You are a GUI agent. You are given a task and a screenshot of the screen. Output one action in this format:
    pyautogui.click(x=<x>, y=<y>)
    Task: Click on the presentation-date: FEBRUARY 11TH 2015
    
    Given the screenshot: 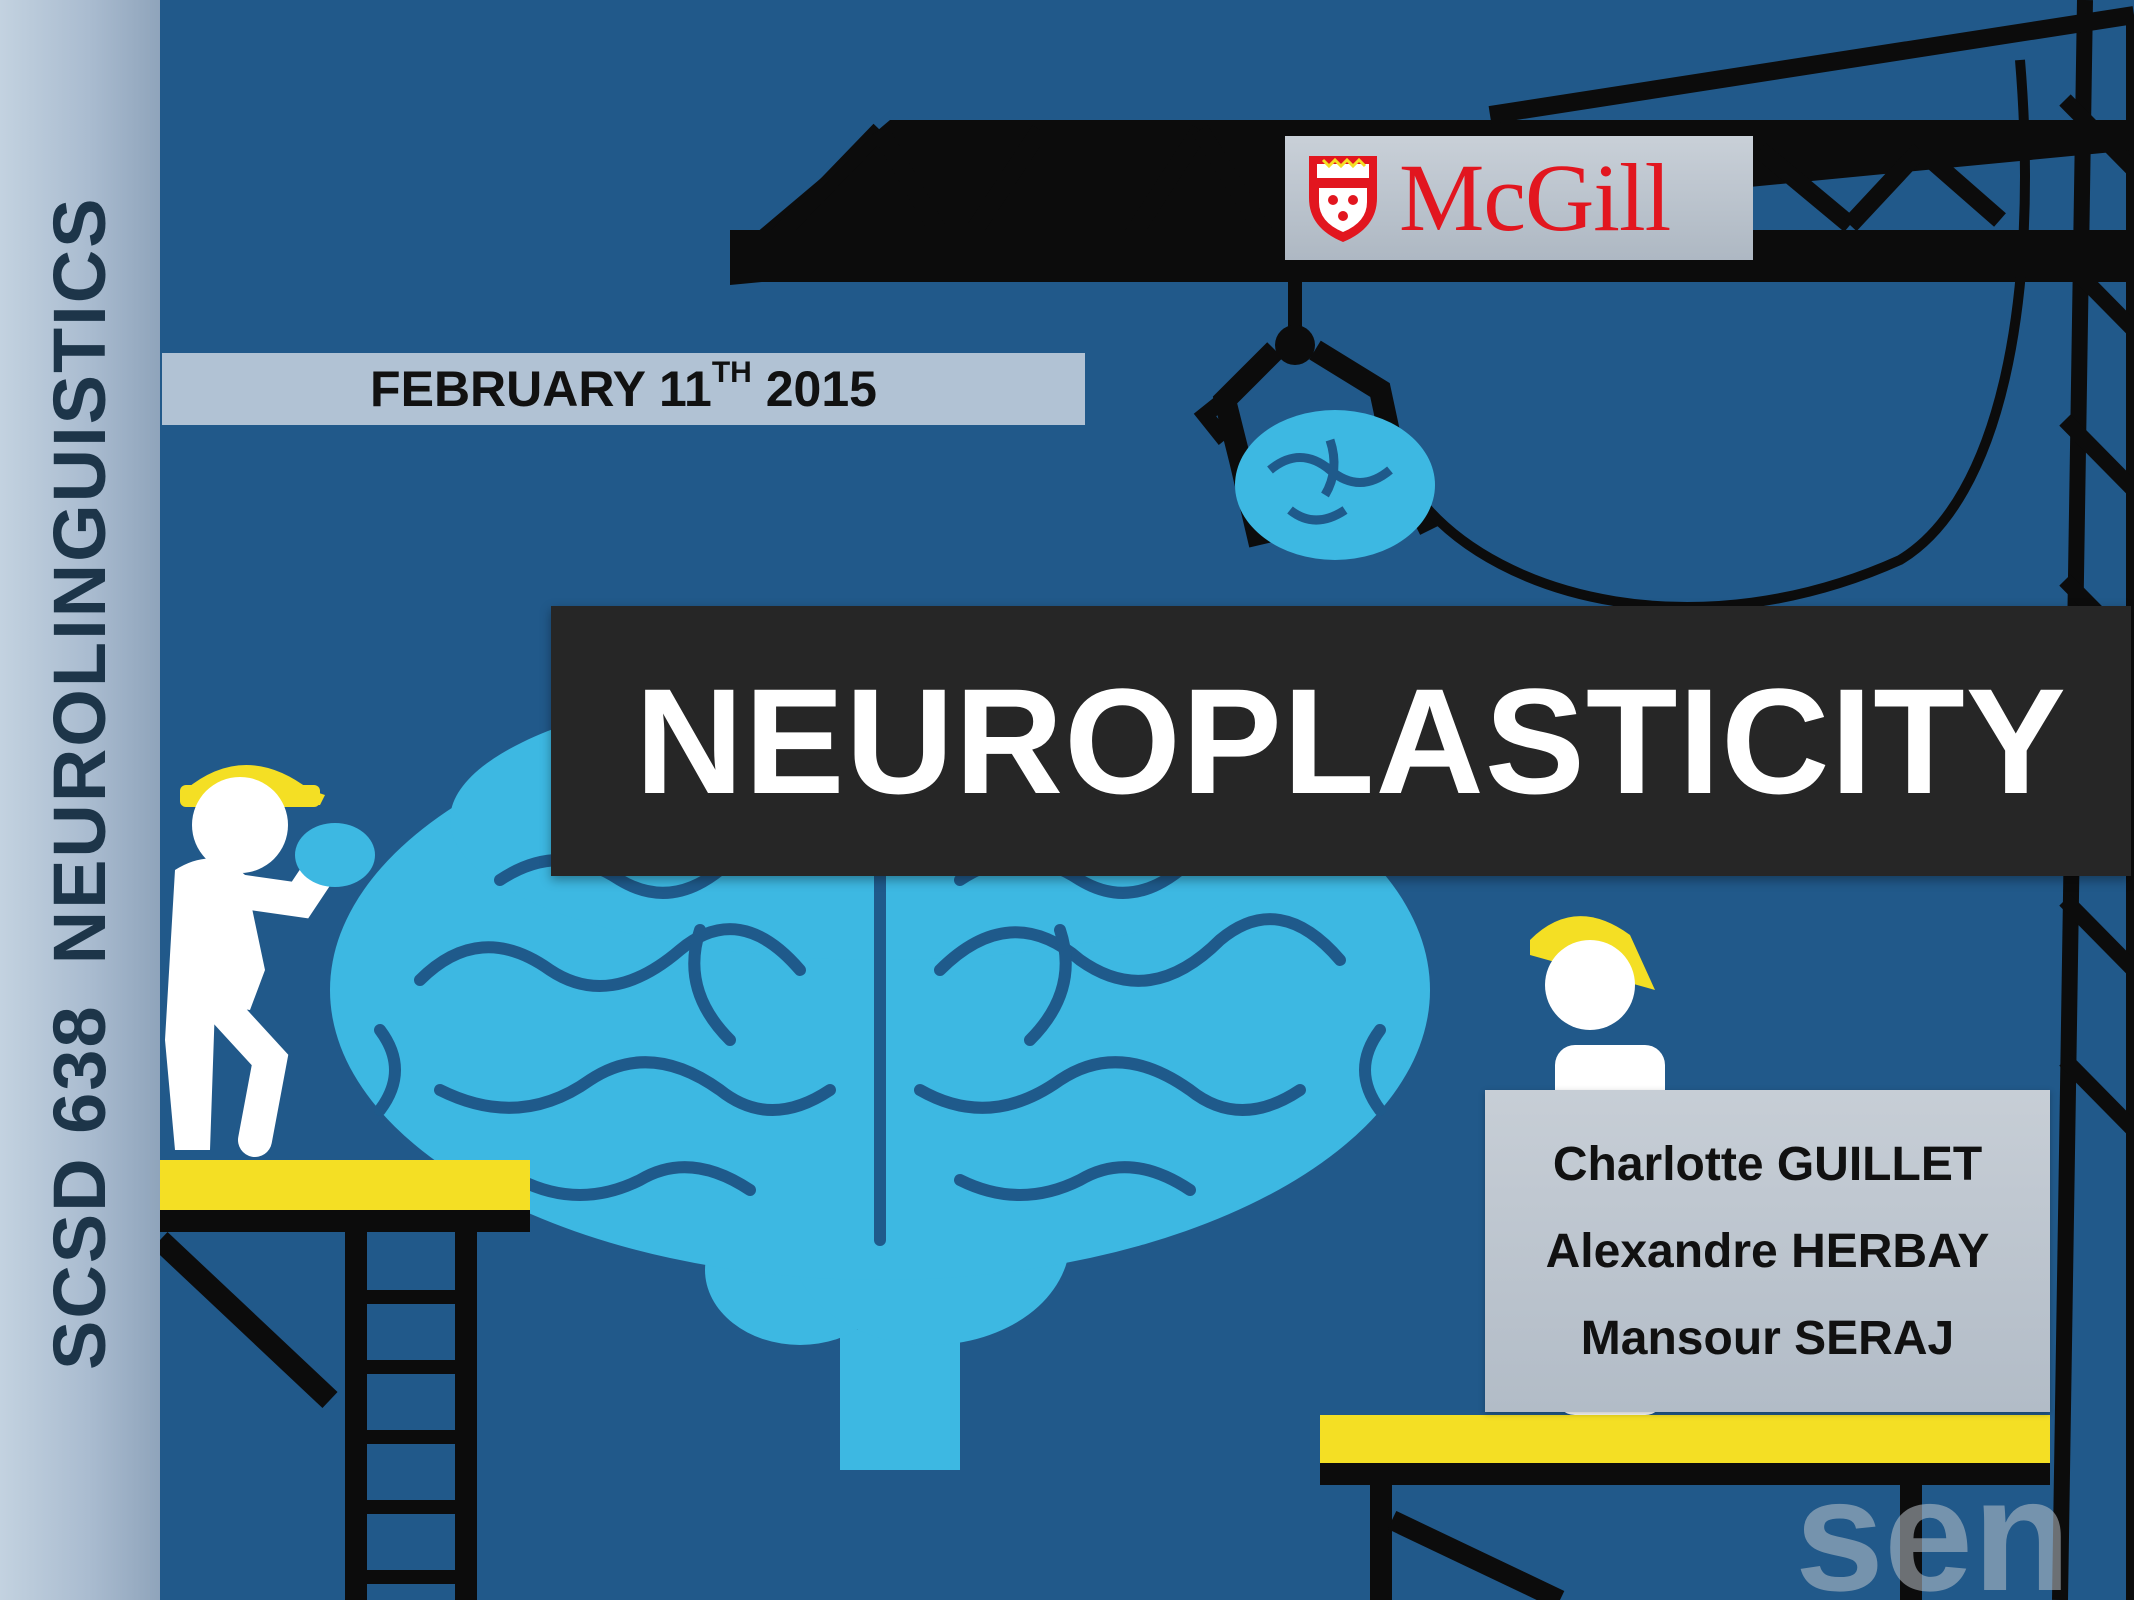 What is the action you would take?
    pyautogui.click(x=623, y=386)
    